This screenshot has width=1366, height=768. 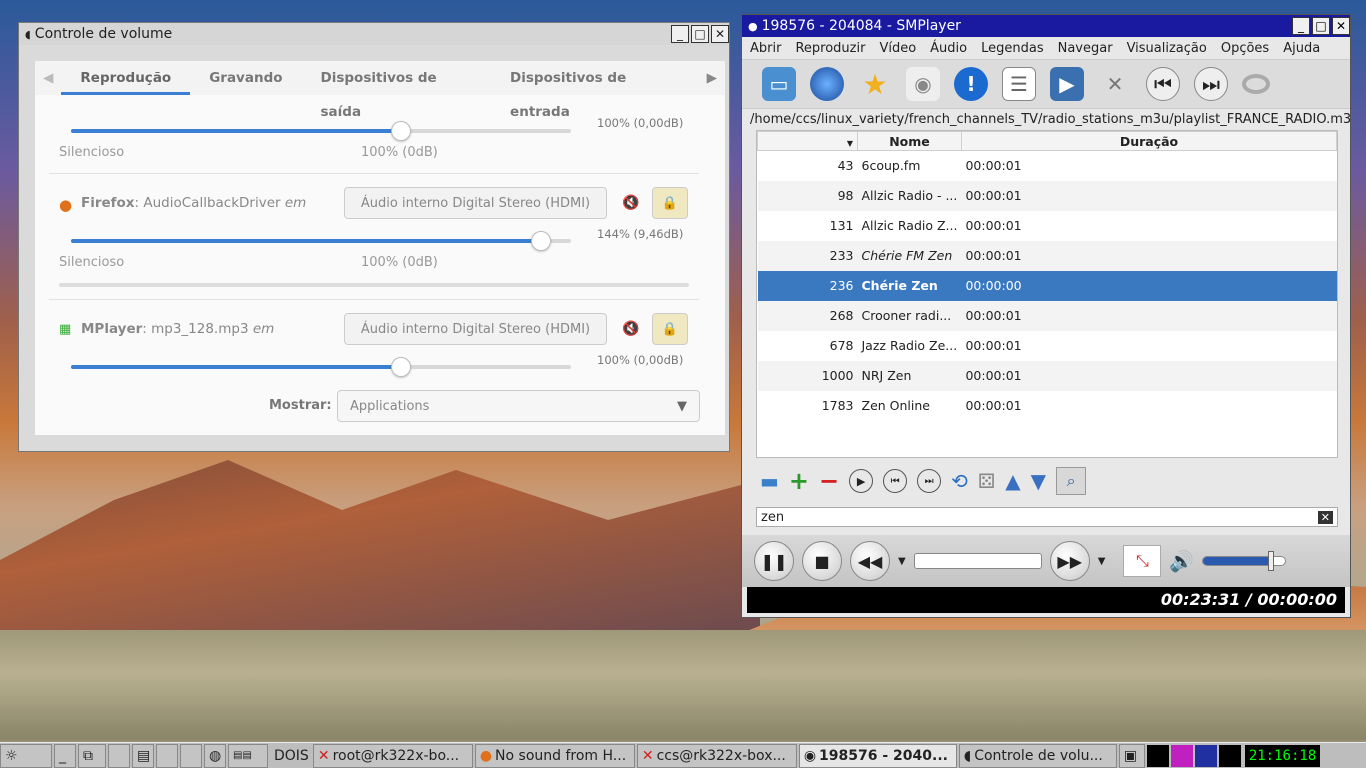 What do you see at coordinates (1046, 26) in the screenshot?
I see `smplayer-titlebar: ● 198576 - 204084 - SMPlayer _ □ ✕` at bounding box center [1046, 26].